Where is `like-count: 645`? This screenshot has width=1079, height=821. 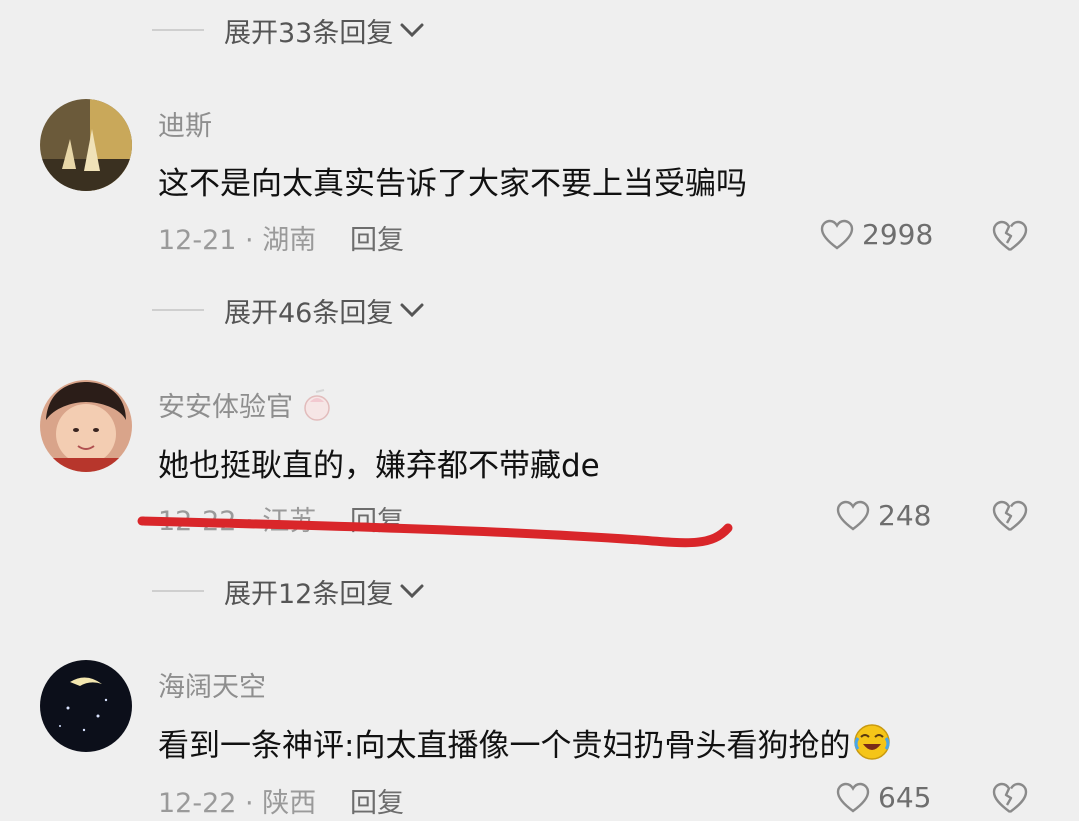
like-count: 645 is located at coordinates (905, 797).